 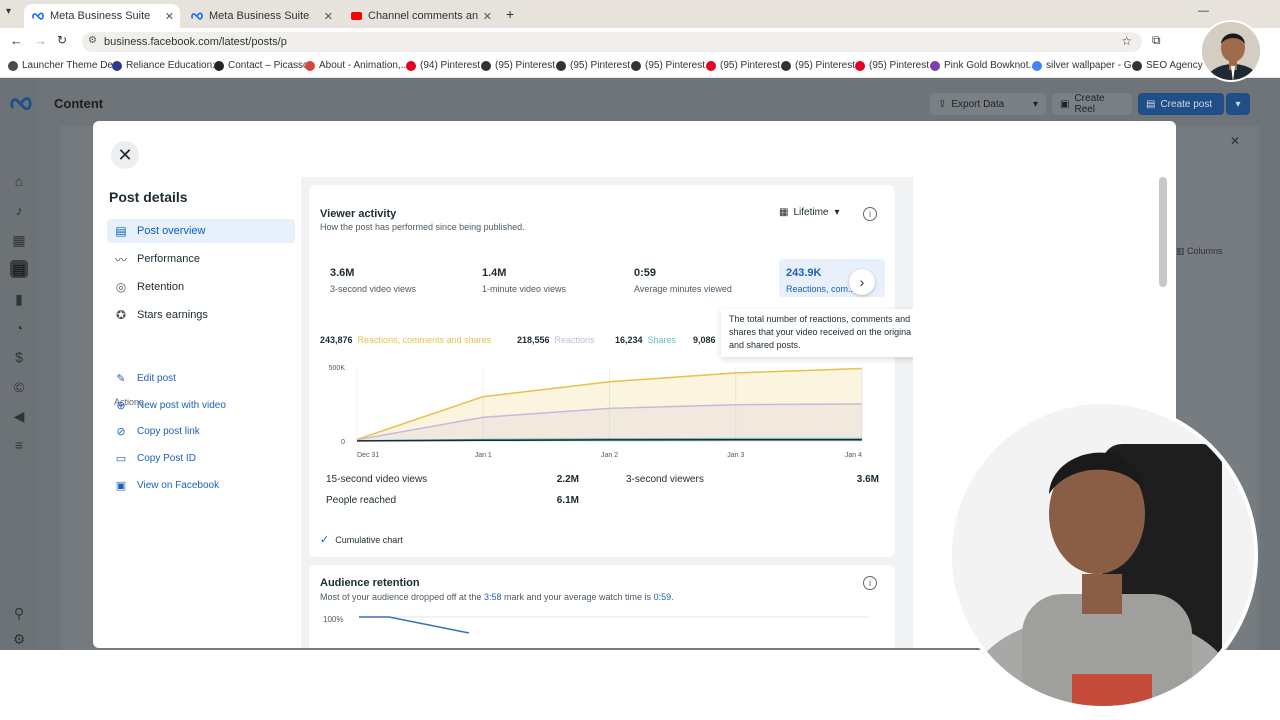 I want to click on date-range-dropdown: ▦ Lifetime ▾, so click(x=809, y=212).